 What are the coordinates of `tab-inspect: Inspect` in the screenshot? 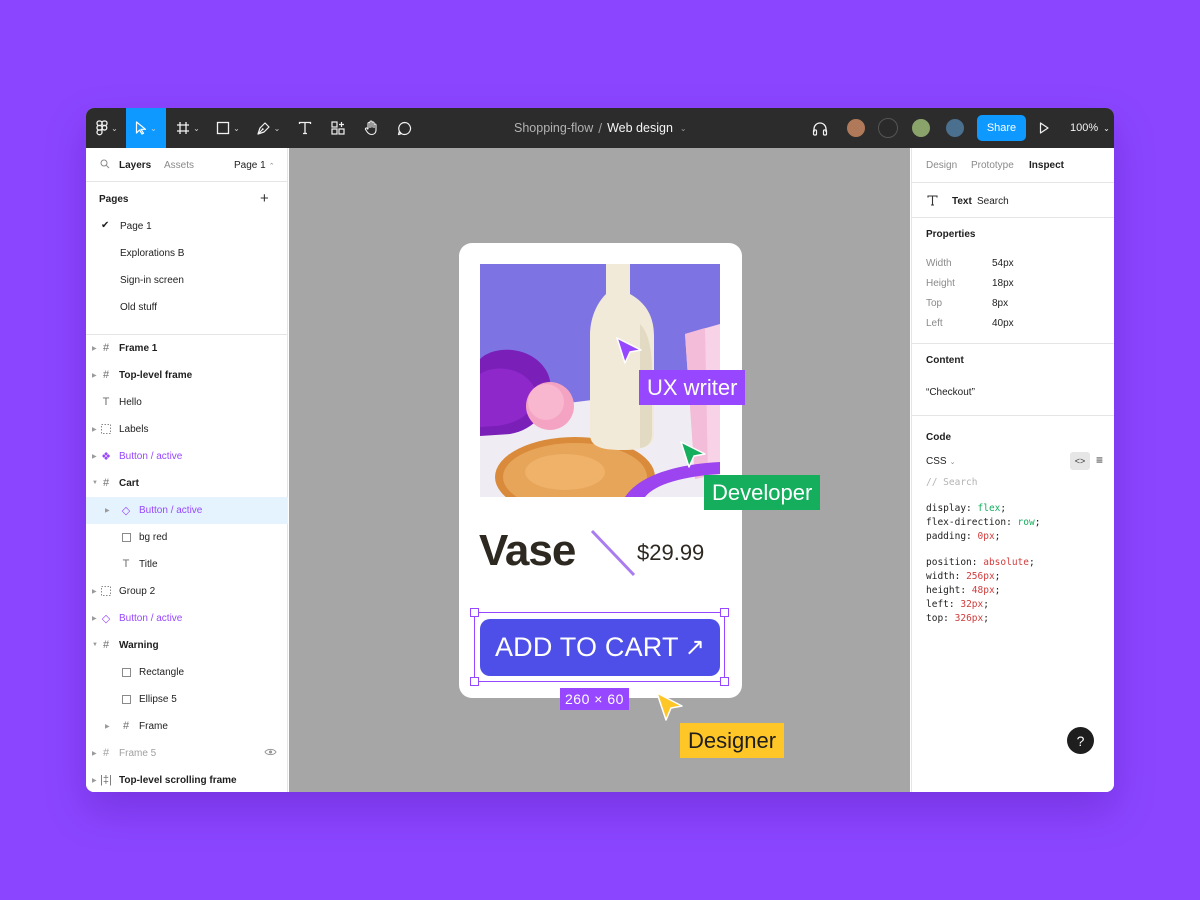 It's located at (1046, 165).